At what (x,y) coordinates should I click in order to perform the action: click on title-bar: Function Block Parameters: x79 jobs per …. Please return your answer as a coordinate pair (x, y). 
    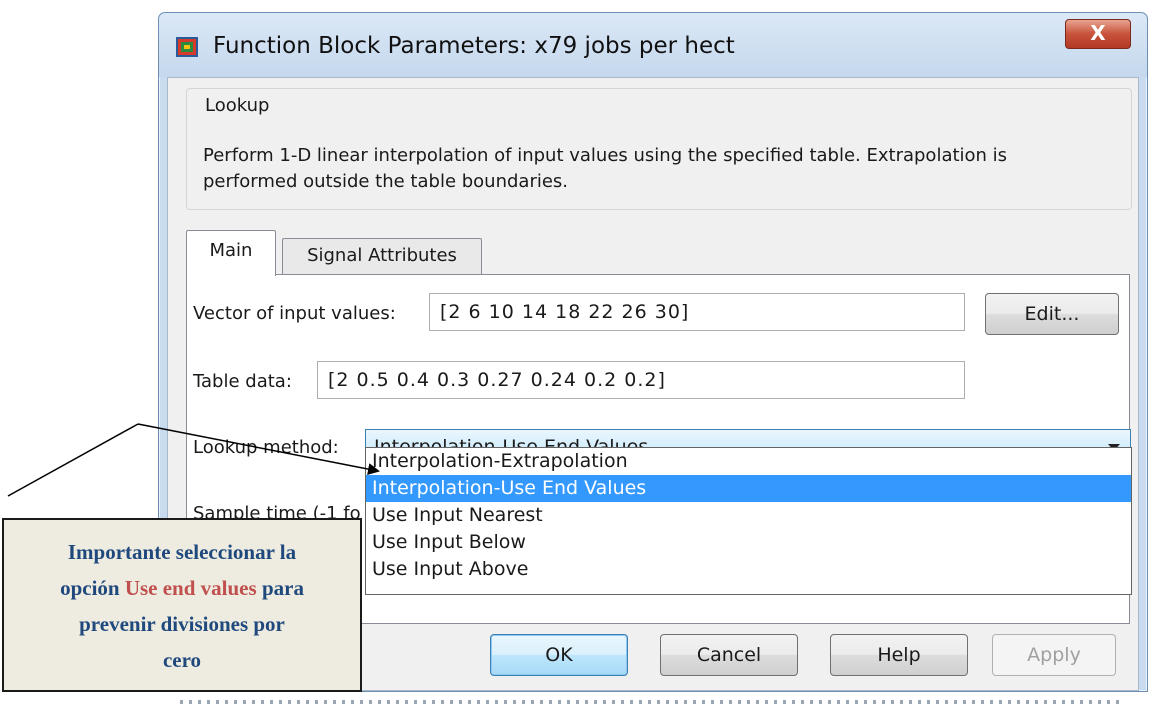
    Looking at the image, I should click on (653, 45).